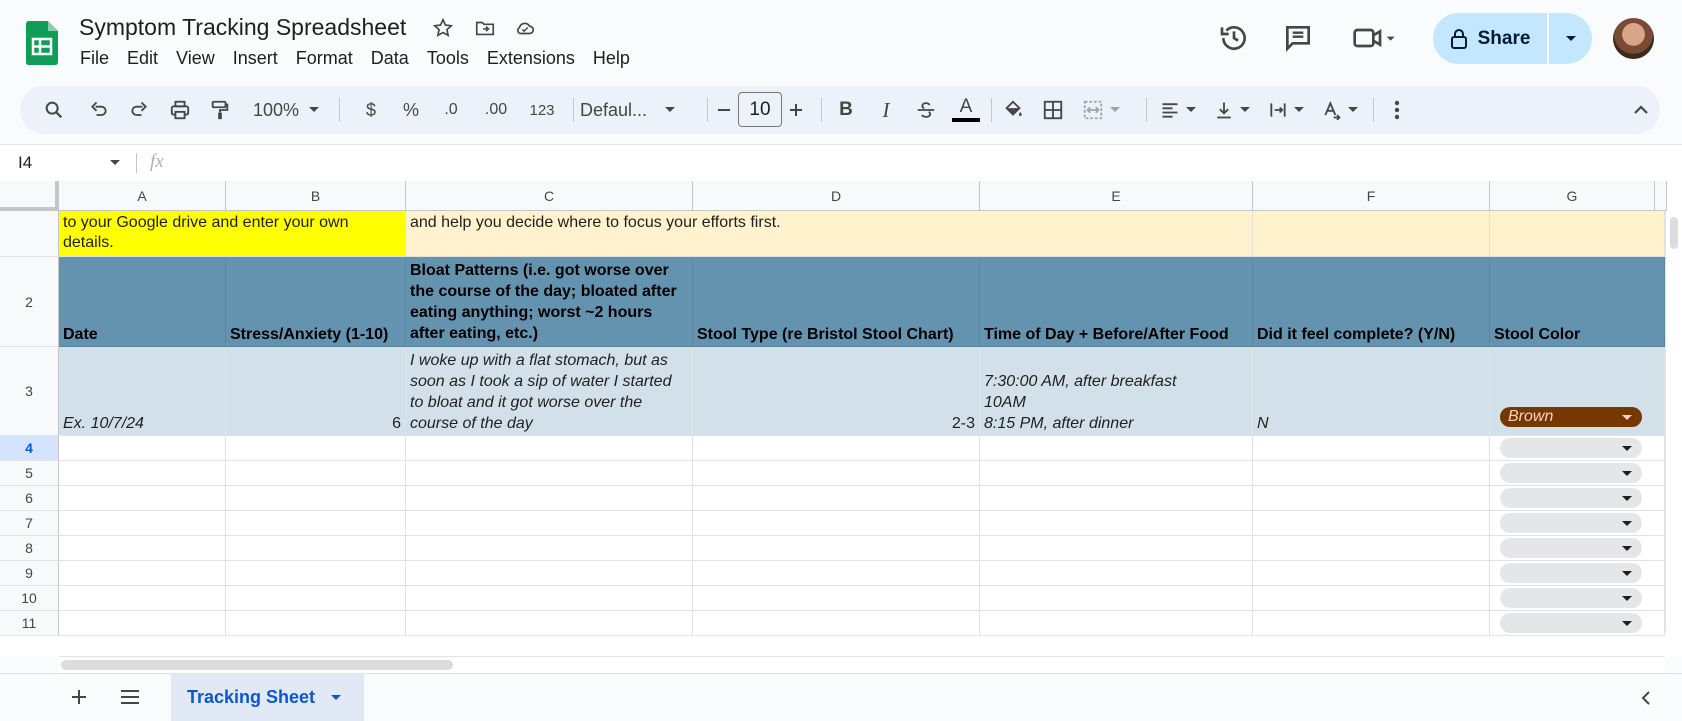  I want to click on menu-edit: Edit, so click(142, 58).